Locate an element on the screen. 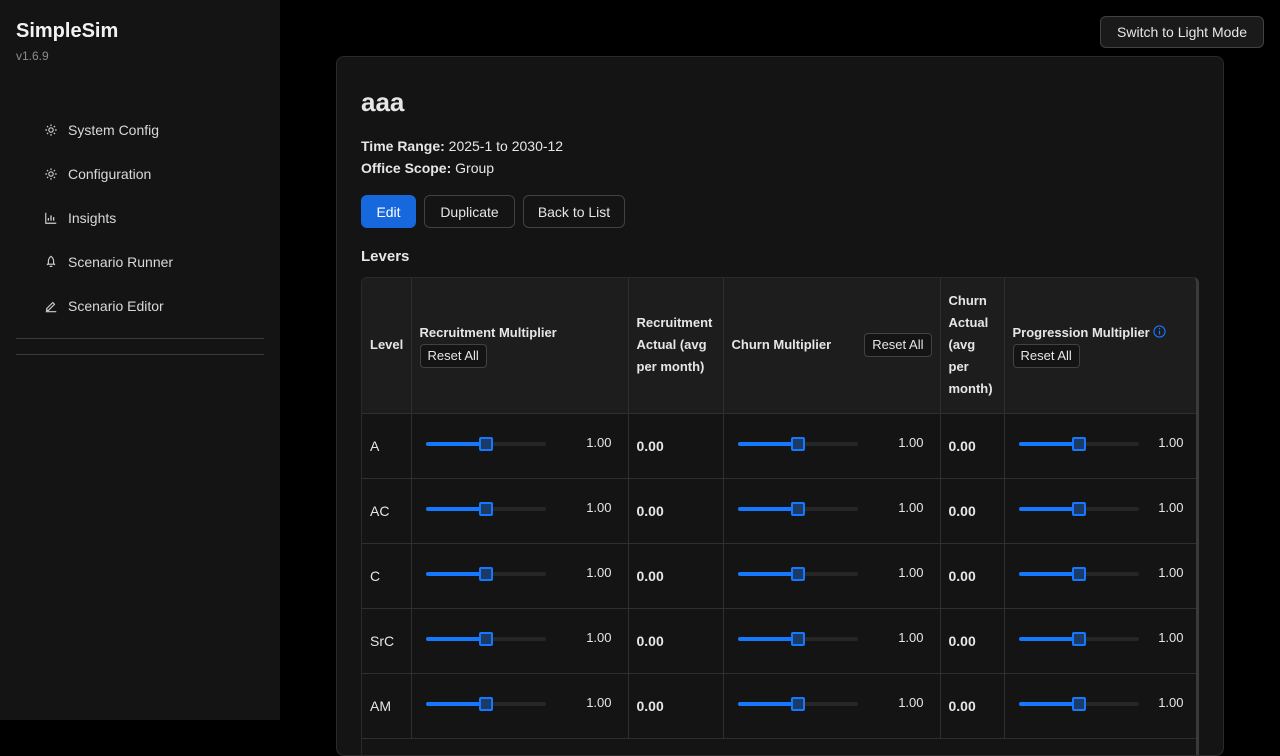 This screenshot has height=756, width=1280. reset-all-progression-button: Reset All is located at coordinates (1046, 356).